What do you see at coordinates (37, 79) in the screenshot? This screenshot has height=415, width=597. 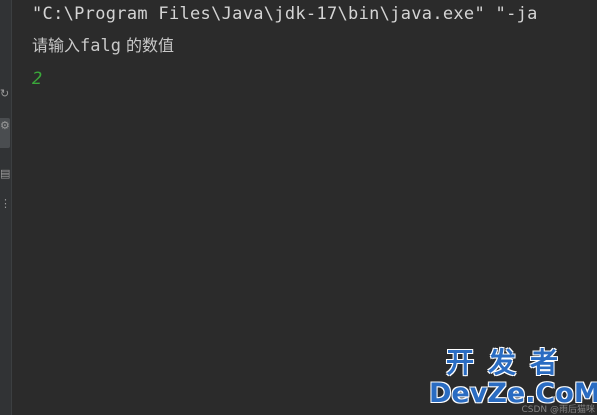 I see `user-input-line: 2` at bounding box center [37, 79].